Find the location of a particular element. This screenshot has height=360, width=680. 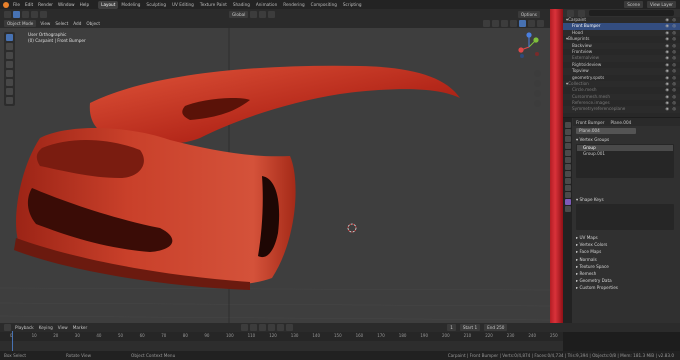

navigation-gizmo is located at coordinates (529, 47).